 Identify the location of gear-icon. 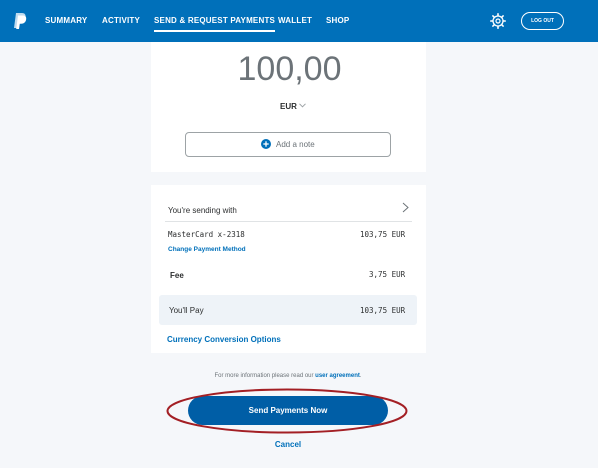
(498, 21).